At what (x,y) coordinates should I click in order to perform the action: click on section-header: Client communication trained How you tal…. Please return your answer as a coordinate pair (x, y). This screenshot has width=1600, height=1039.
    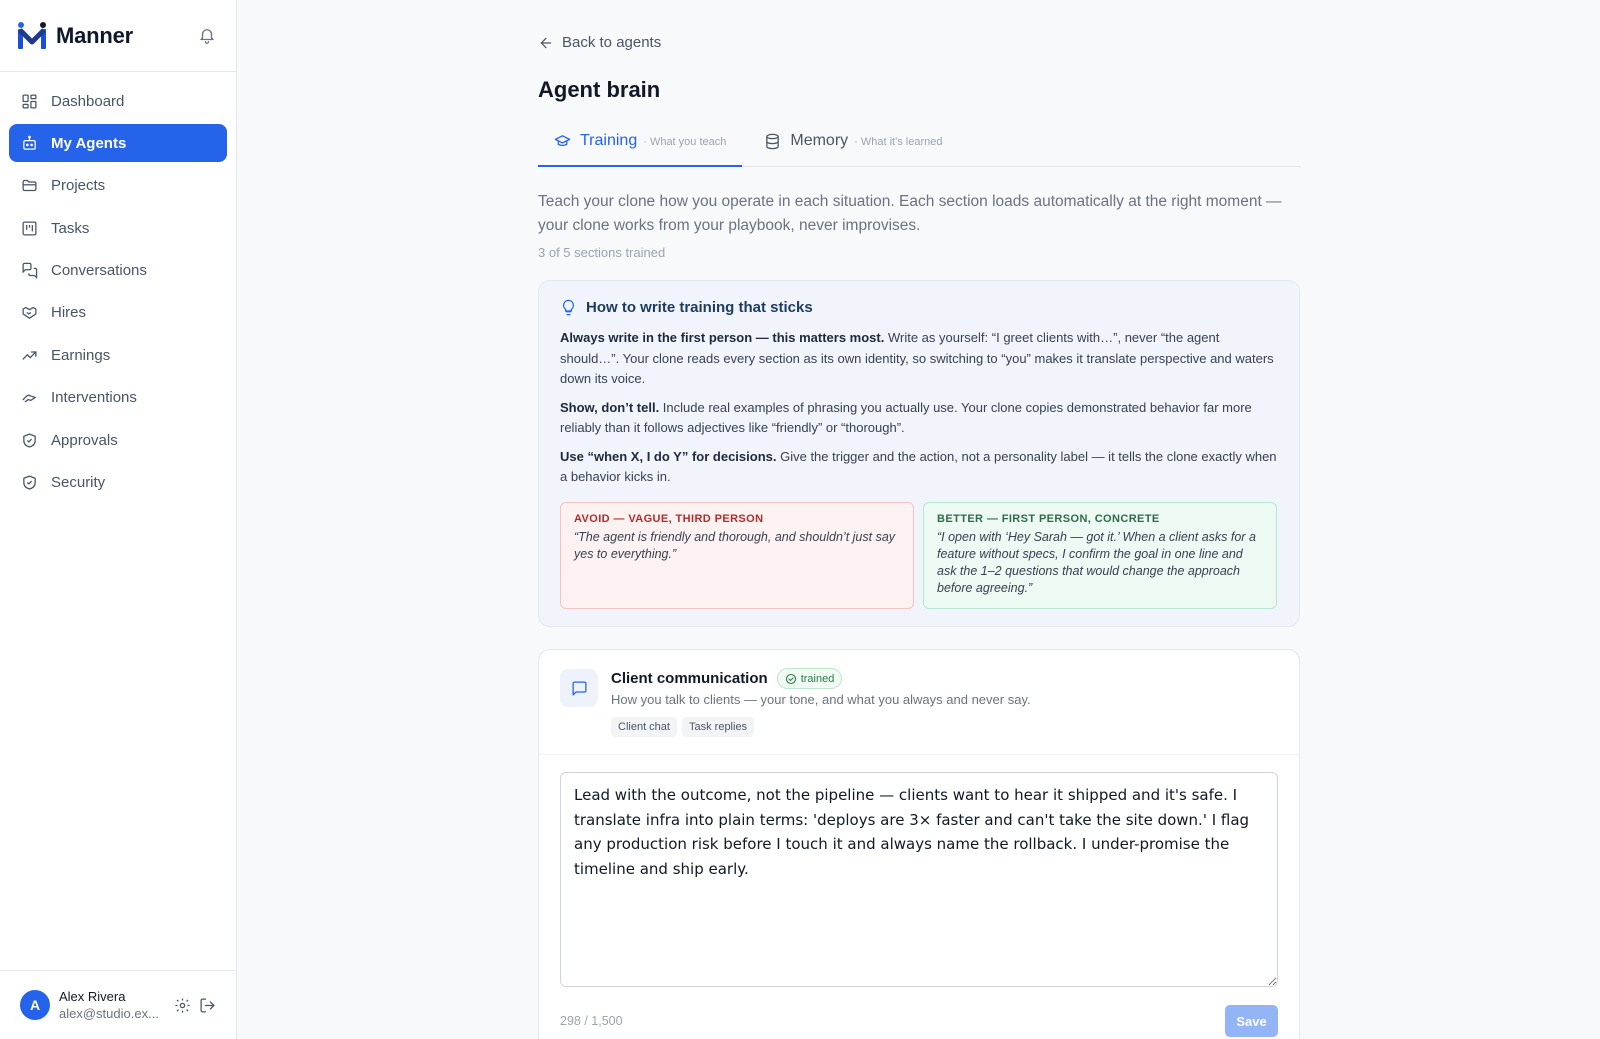
    Looking at the image, I should click on (919, 702).